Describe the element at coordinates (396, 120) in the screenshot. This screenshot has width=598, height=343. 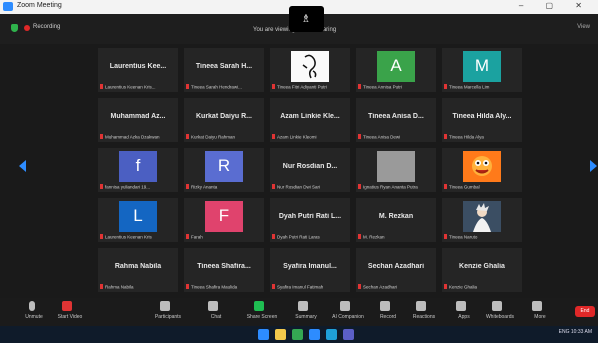
I see `participant-tile: Tineea Anisa D... Tineea Anisa Dewi` at that location.